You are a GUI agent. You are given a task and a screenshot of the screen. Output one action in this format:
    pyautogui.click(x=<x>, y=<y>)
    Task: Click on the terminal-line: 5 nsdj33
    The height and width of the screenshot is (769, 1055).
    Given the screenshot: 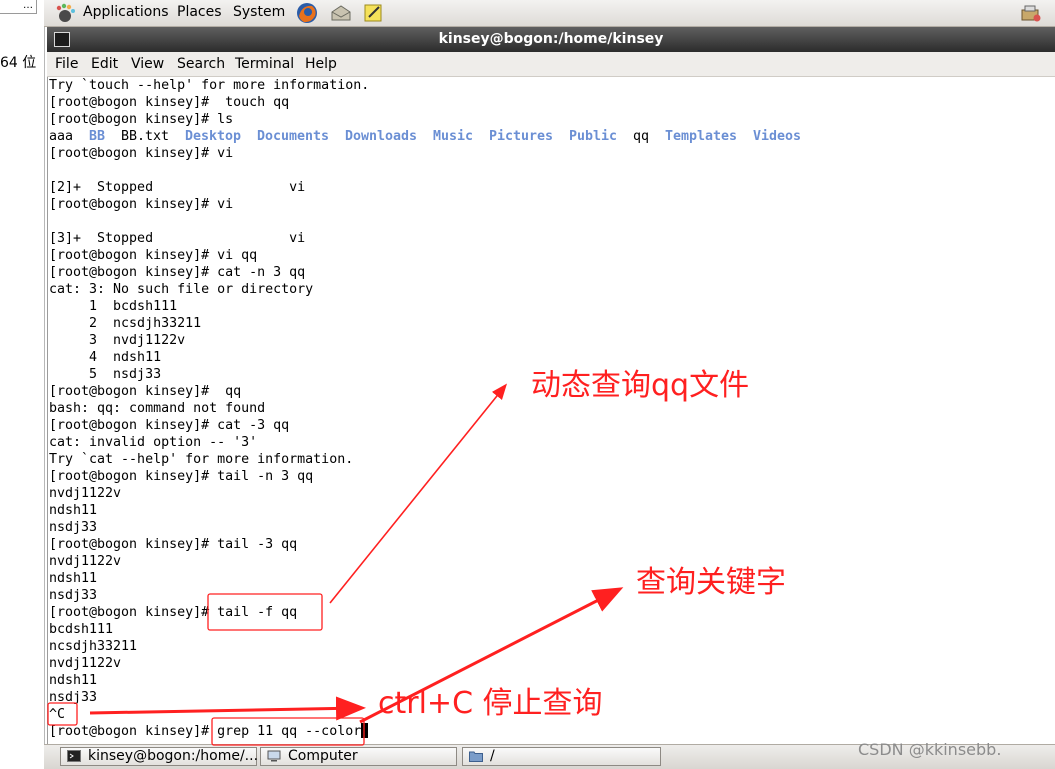 What is the action you would take?
    pyautogui.click(x=105, y=374)
    